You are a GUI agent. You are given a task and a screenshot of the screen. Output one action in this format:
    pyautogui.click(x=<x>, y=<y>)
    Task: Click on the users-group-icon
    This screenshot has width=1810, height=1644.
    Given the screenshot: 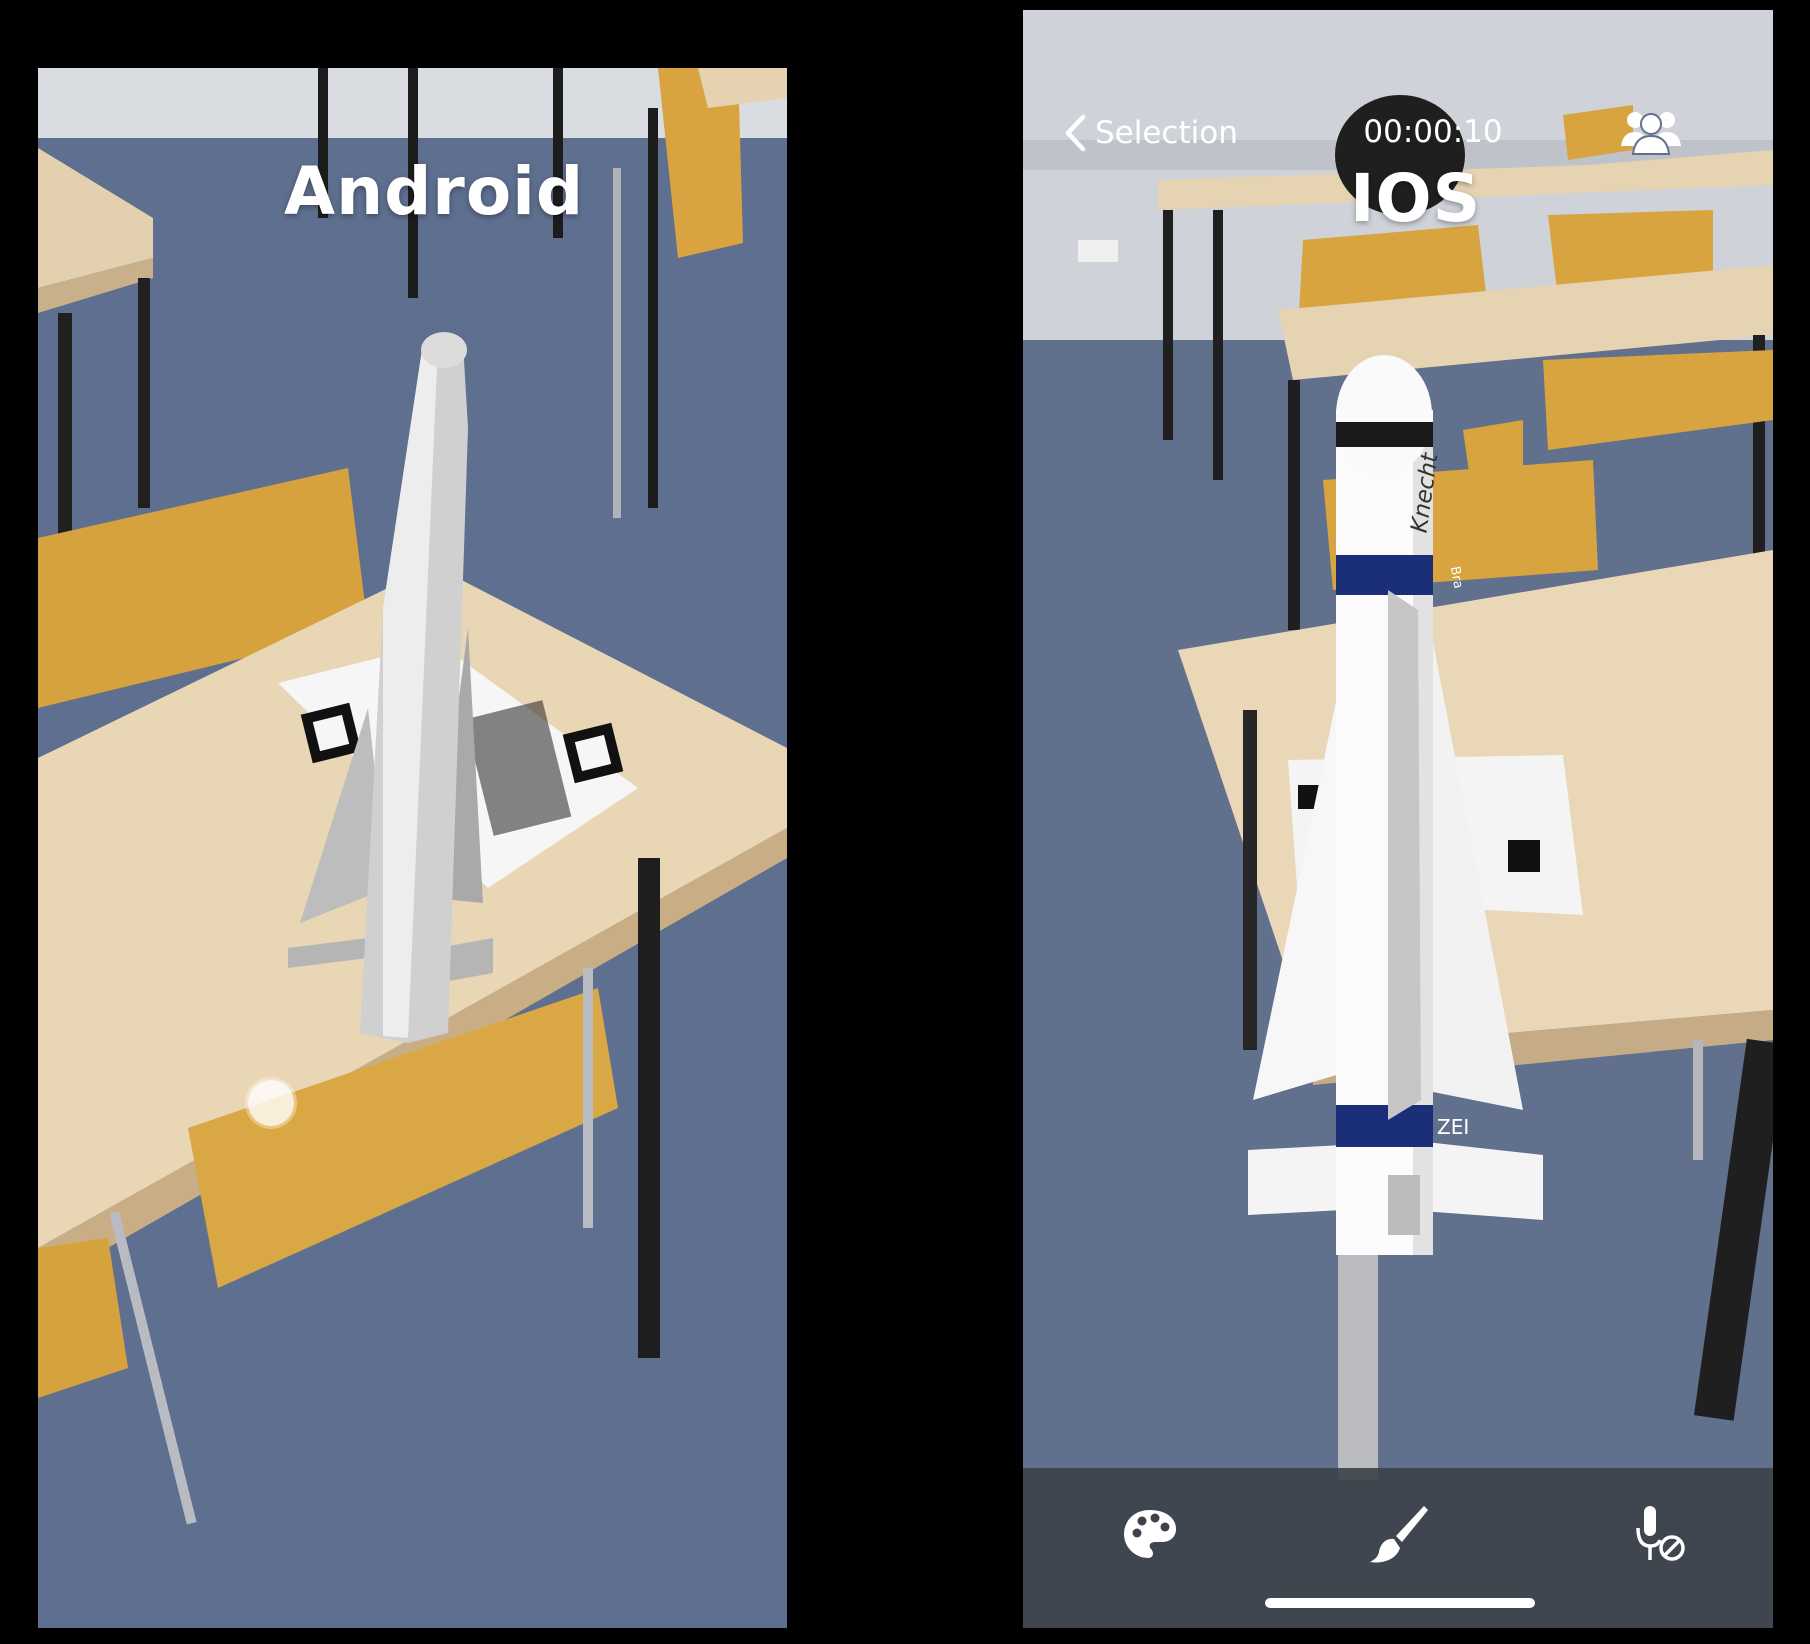 What is the action you would take?
    pyautogui.click(x=1651, y=133)
    